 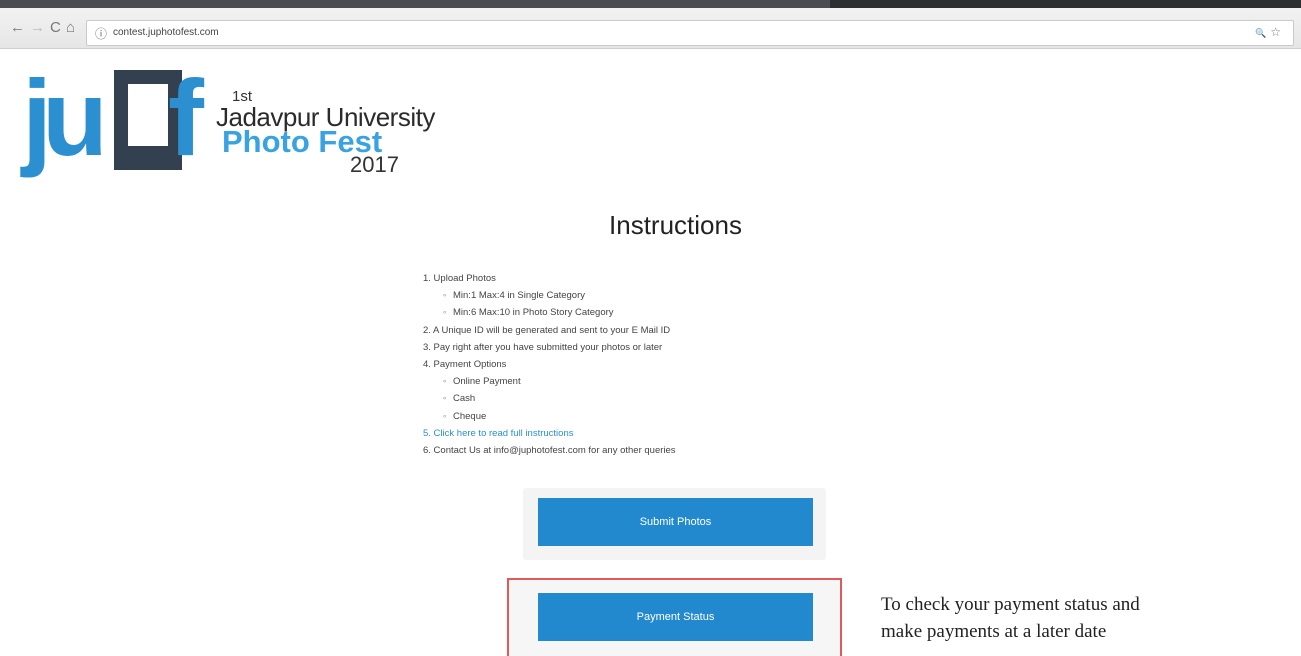 I want to click on full-instructions-link: 5. Click here to read full instructions, so click(x=549, y=433).